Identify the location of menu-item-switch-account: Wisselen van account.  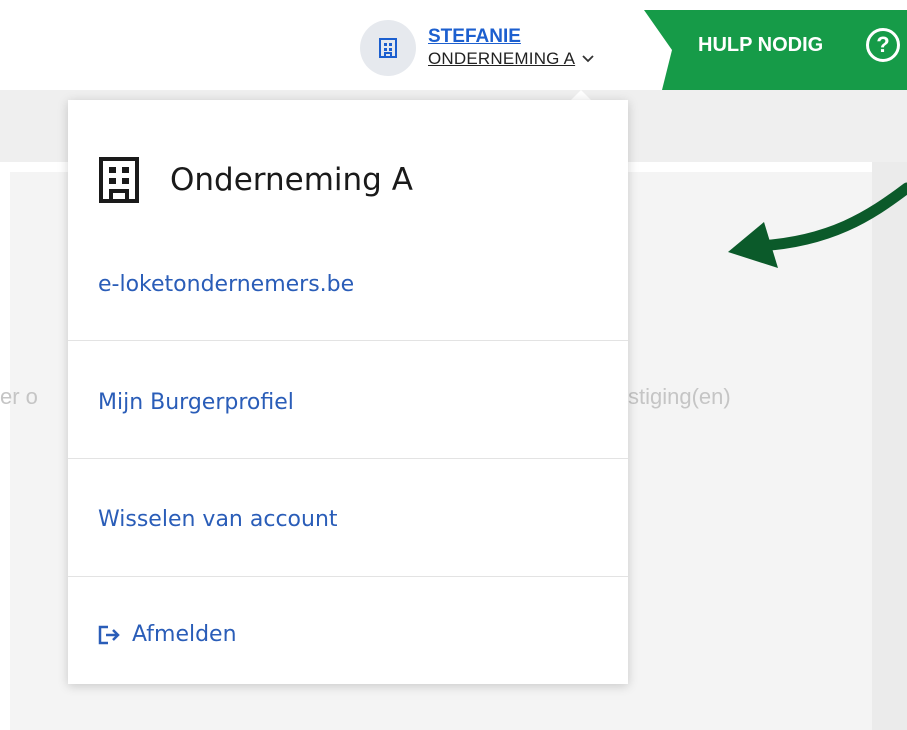
(218, 519).